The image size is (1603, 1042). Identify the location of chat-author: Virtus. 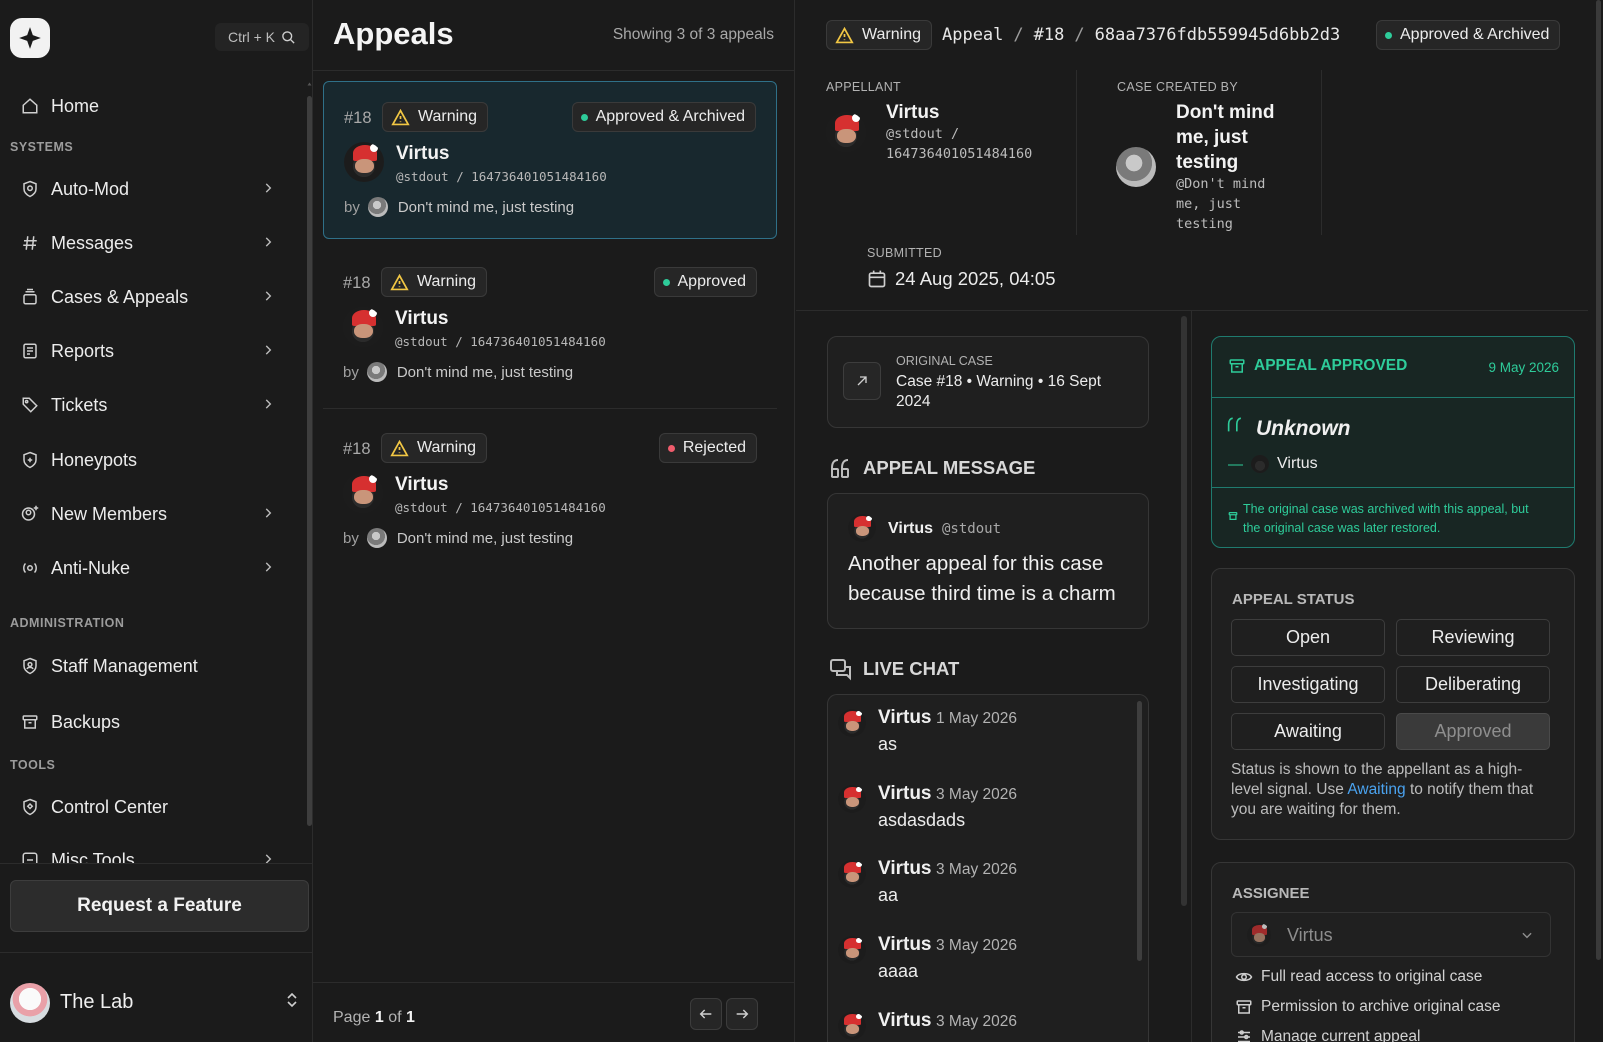
(905, 717).